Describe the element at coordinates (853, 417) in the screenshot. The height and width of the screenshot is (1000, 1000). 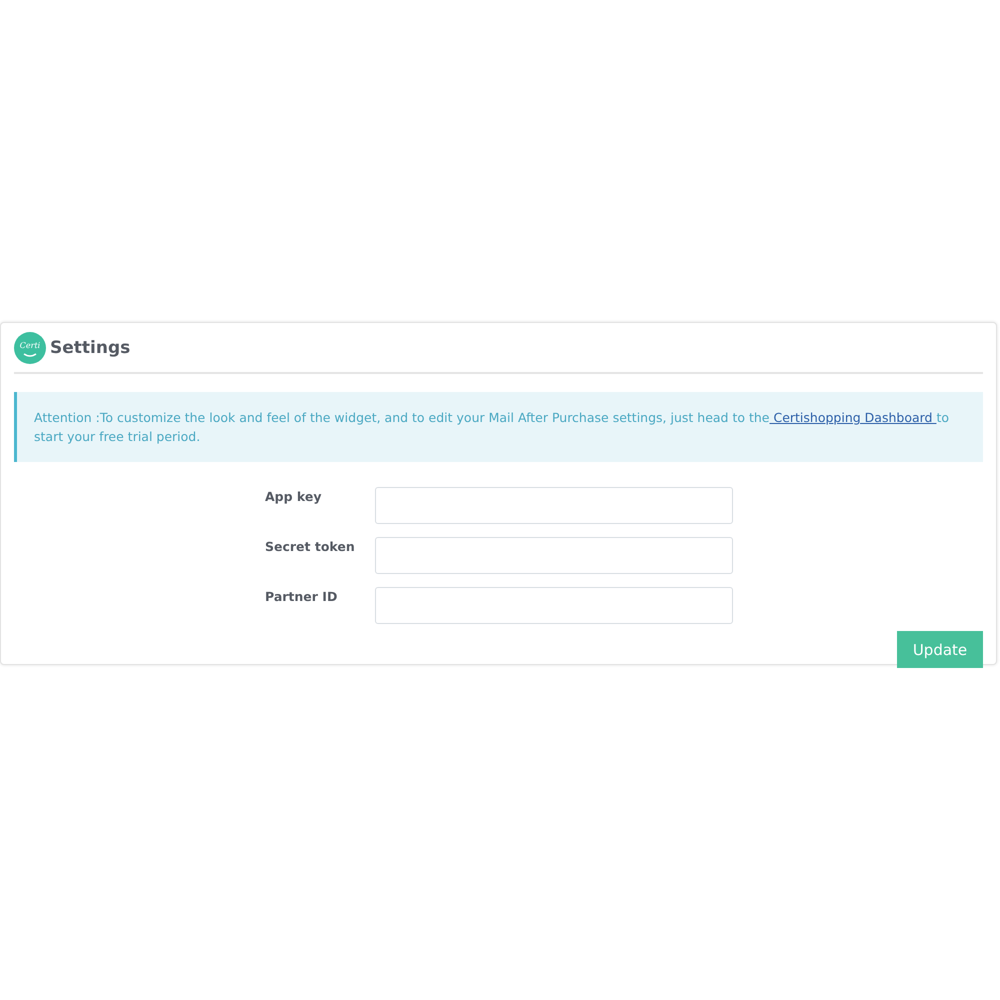
I see `dashboard-link: Certishopping Dashboard` at that location.